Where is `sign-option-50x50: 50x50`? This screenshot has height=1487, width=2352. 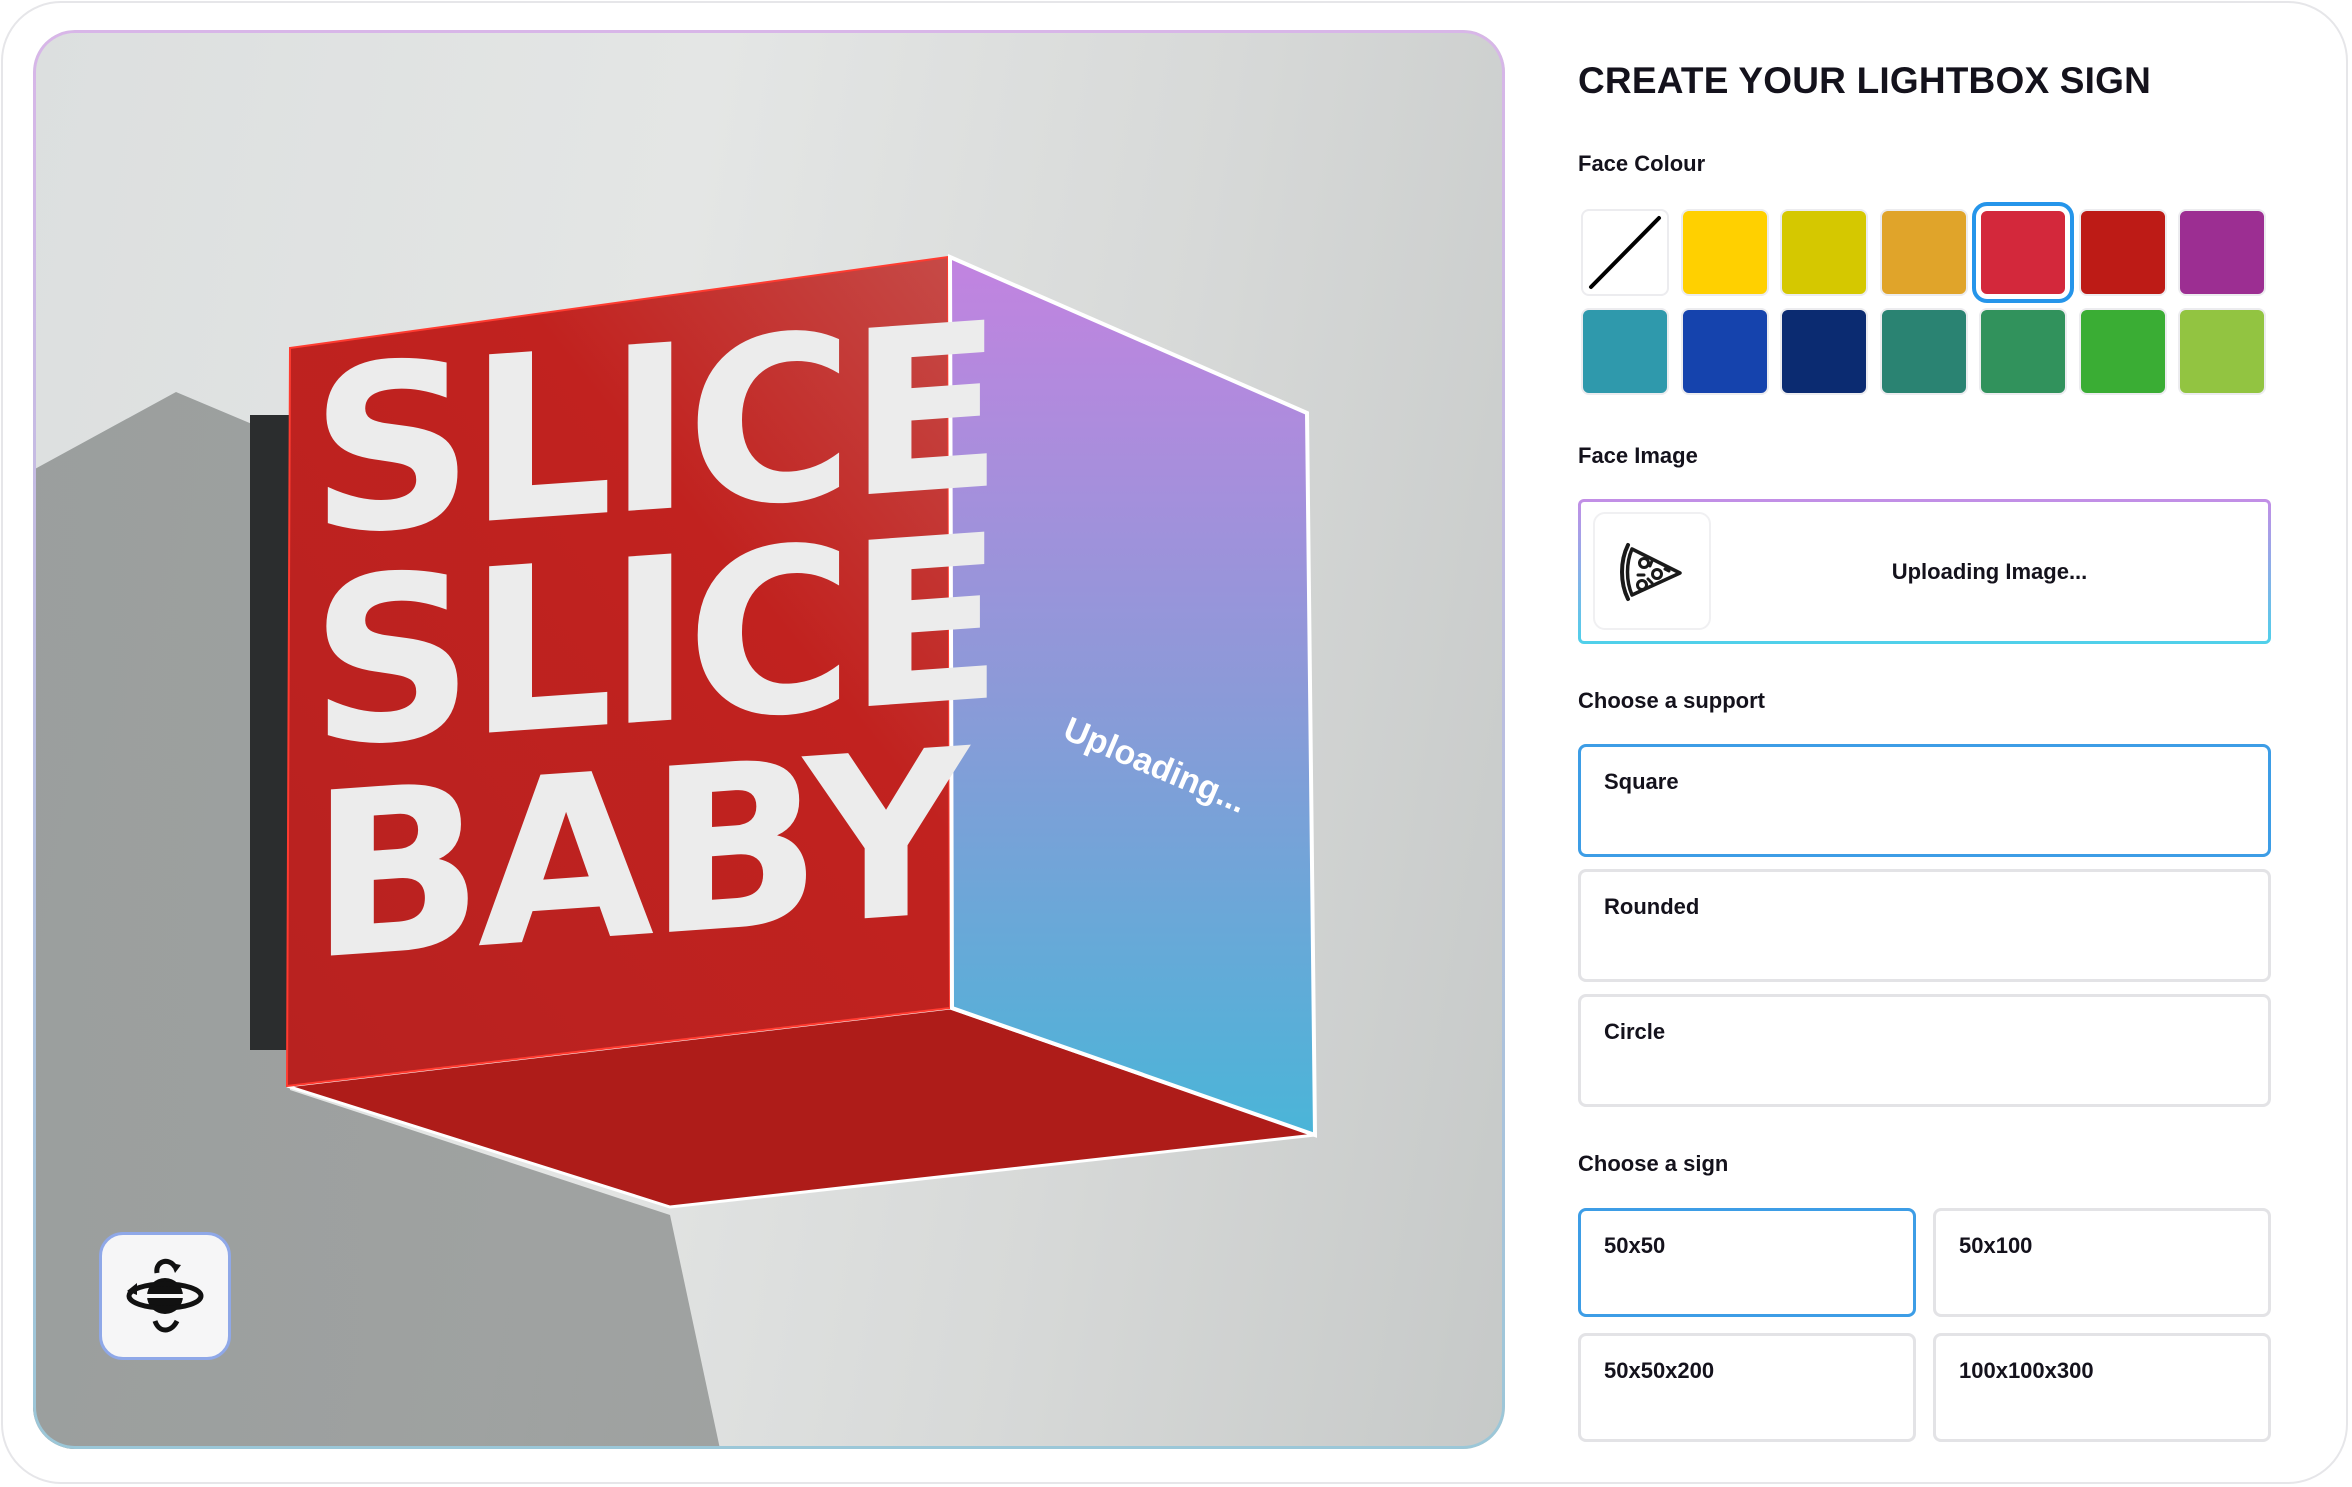 sign-option-50x50: 50x50 is located at coordinates (1747, 1262).